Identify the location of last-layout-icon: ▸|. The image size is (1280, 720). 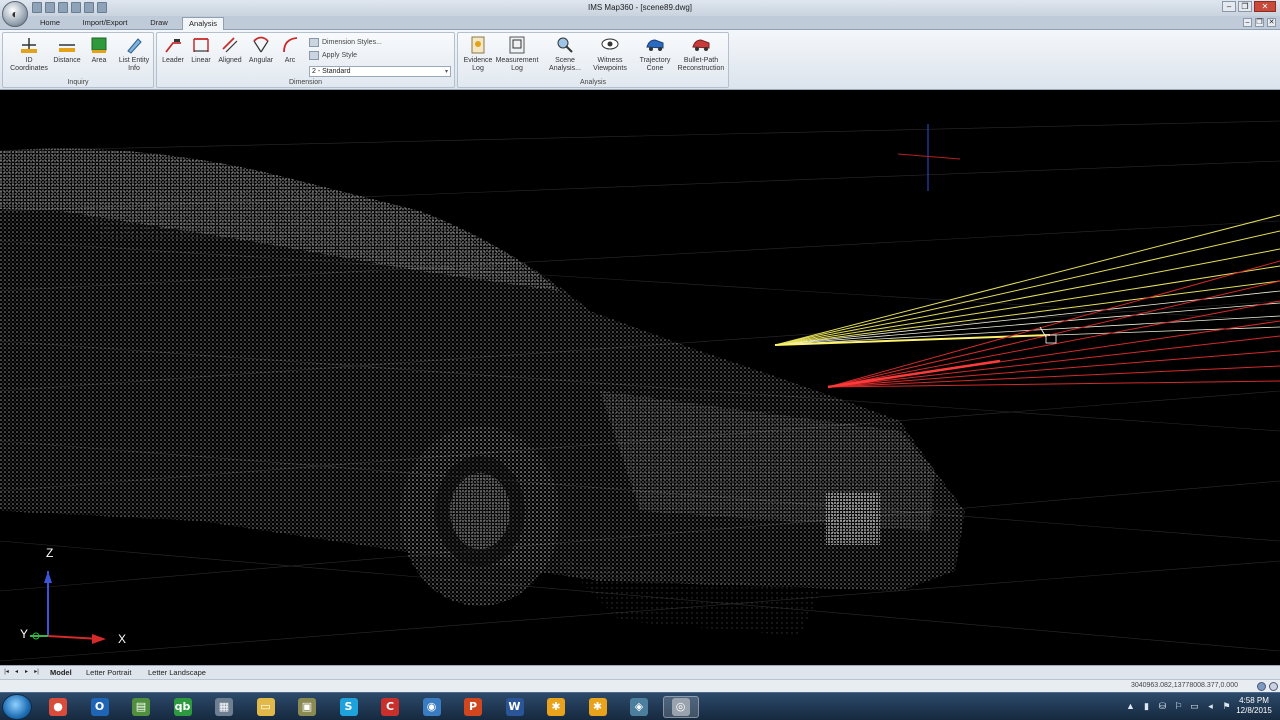
(36, 672).